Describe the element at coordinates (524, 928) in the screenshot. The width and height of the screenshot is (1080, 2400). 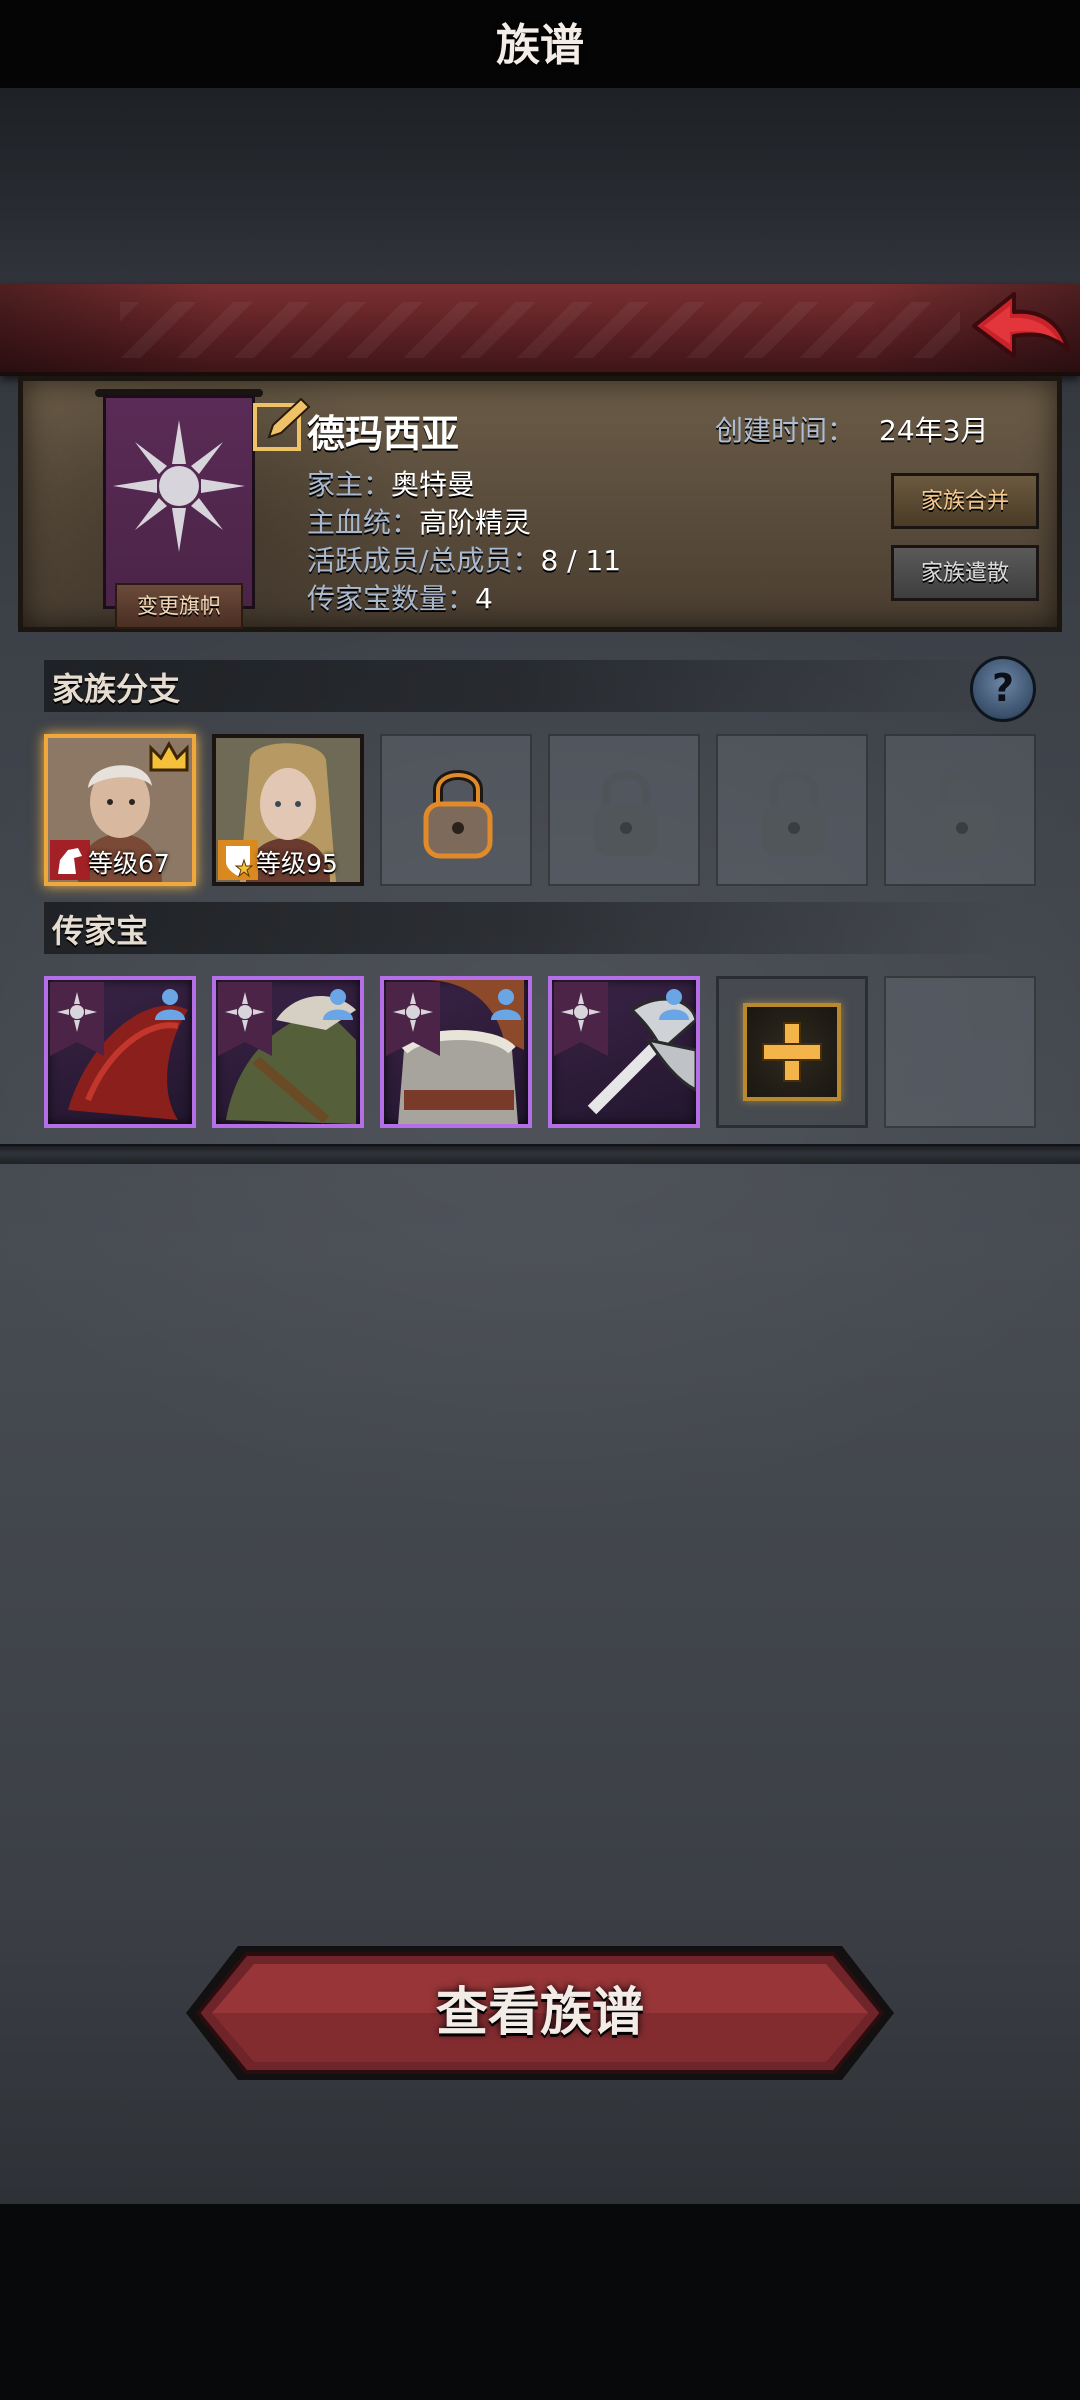
I see `heirlooms-header: 传家宝` at that location.